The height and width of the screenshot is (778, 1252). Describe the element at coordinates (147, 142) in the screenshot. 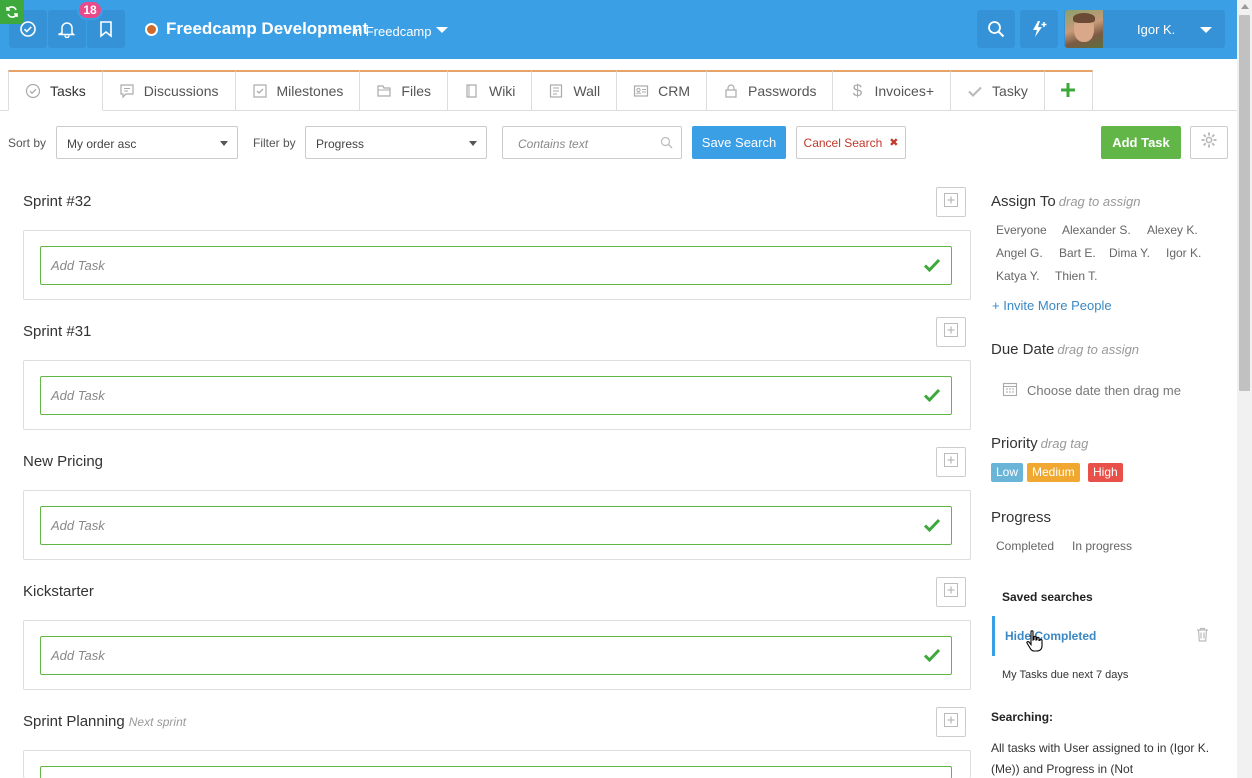

I see `sort-select: My order asc` at that location.